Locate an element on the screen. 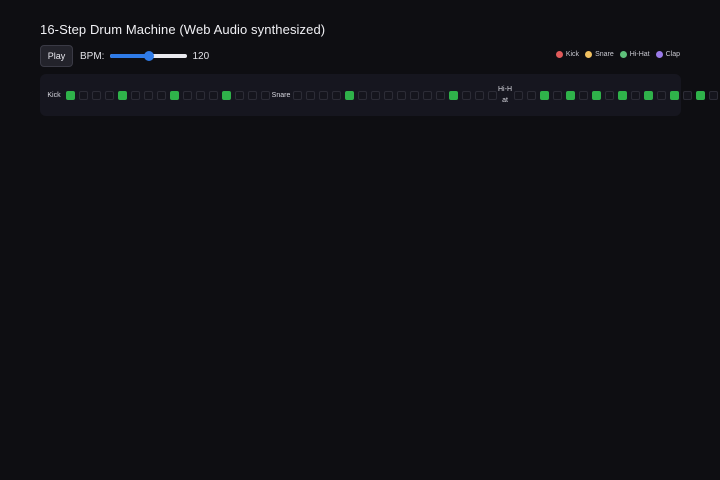 Image resolution: width=720 pixels, height=480 pixels. sequencer-grid: Kick Snare Hi-Hat is located at coordinates (379, 95).